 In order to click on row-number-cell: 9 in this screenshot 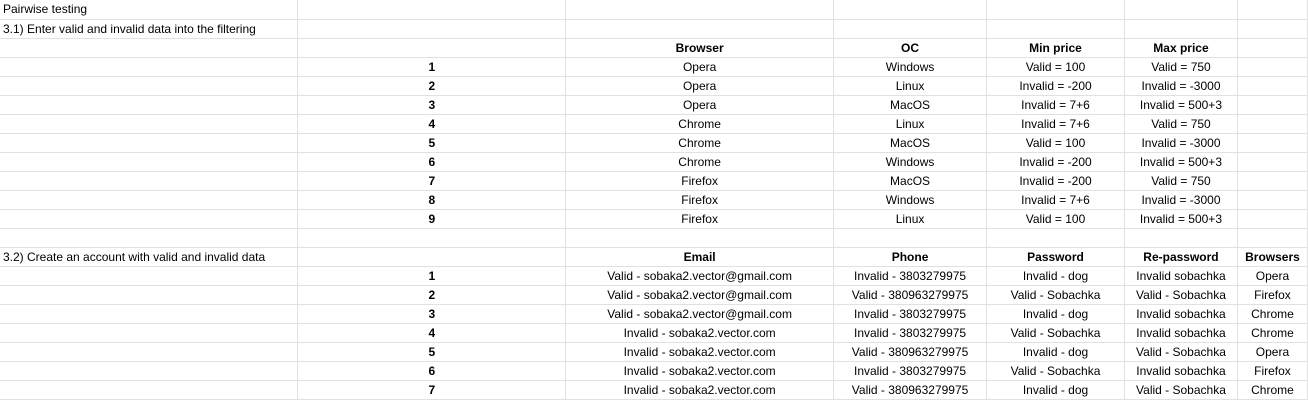, I will do `click(432, 219)`.